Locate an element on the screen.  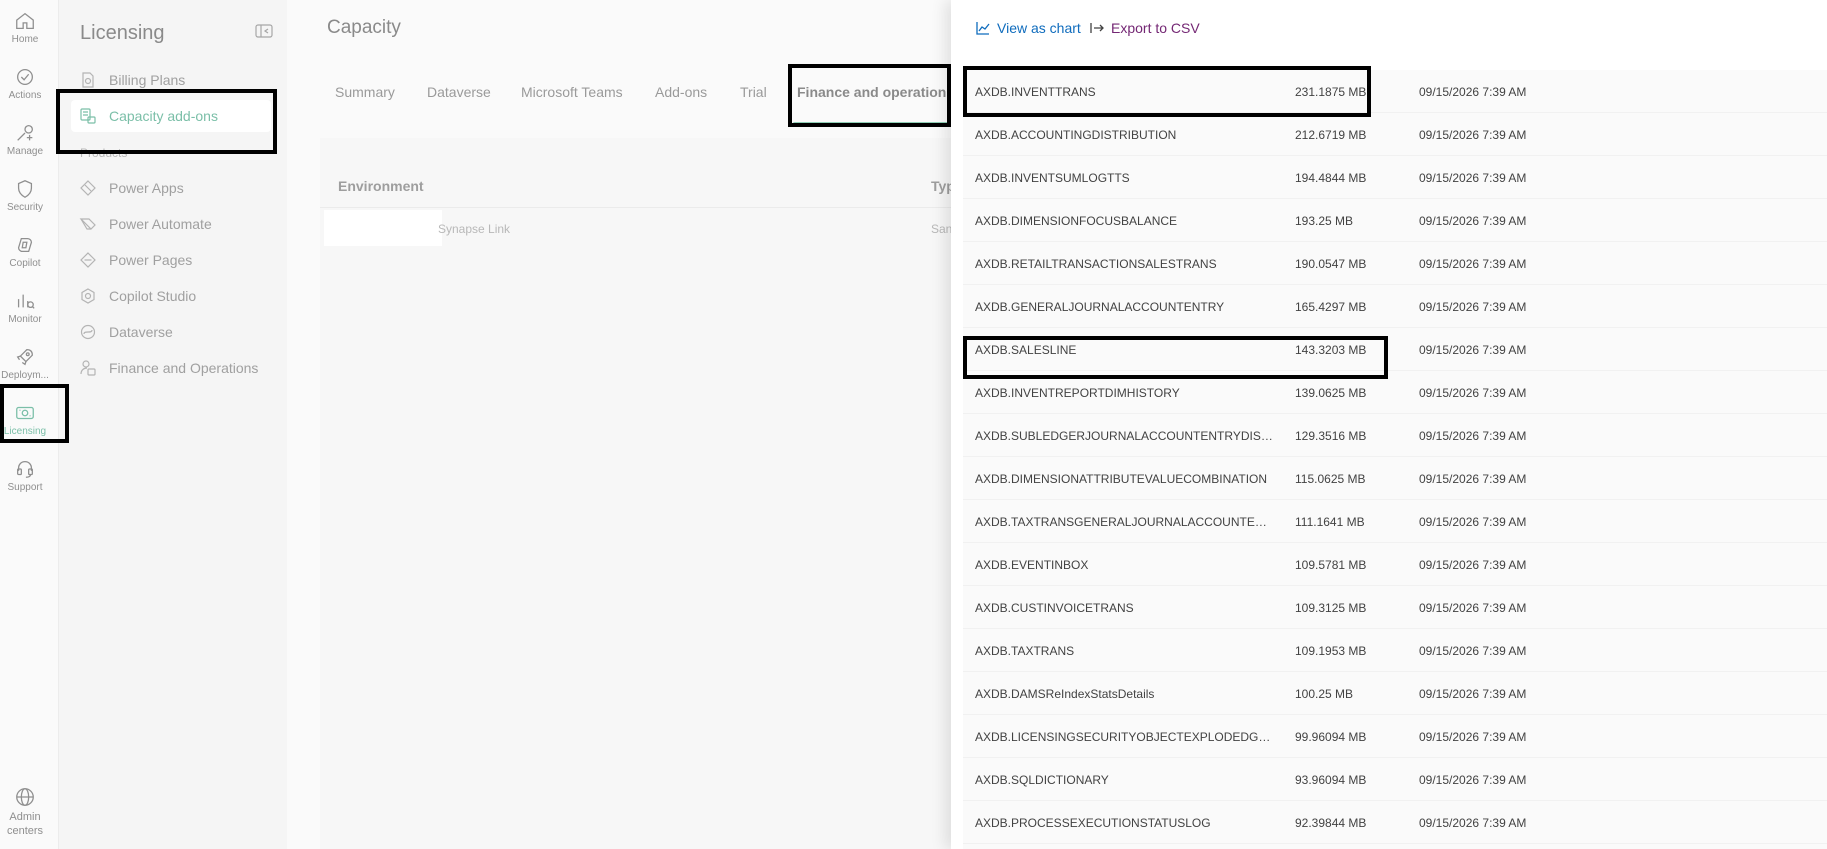
export-csv-button: Export to CSV is located at coordinates (1144, 28).